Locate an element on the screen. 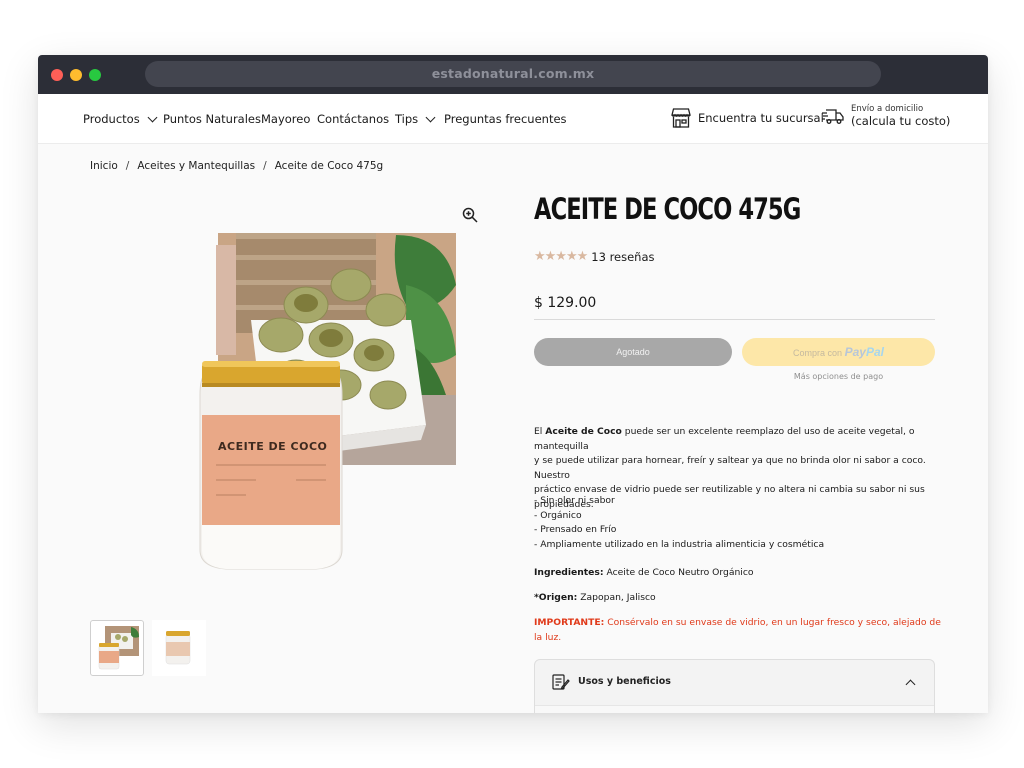 Image resolution: width=1024 pixels, height=768 pixels. paypal-logo-pal: Pal is located at coordinates (874, 352).